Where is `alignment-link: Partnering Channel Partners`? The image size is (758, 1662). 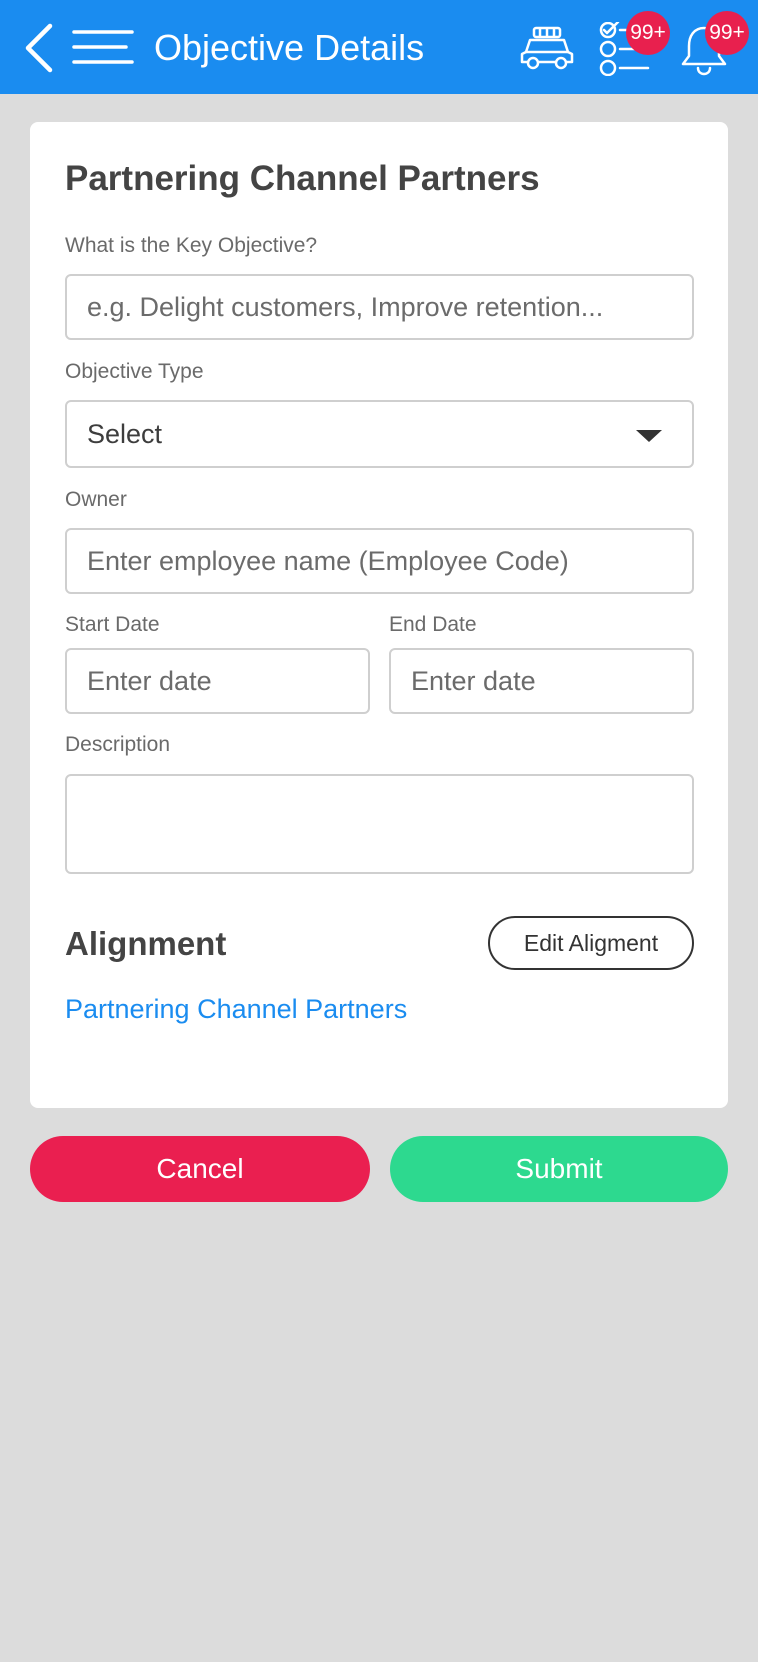
alignment-link: Partnering Channel Partners is located at coordinates (236, 1009).